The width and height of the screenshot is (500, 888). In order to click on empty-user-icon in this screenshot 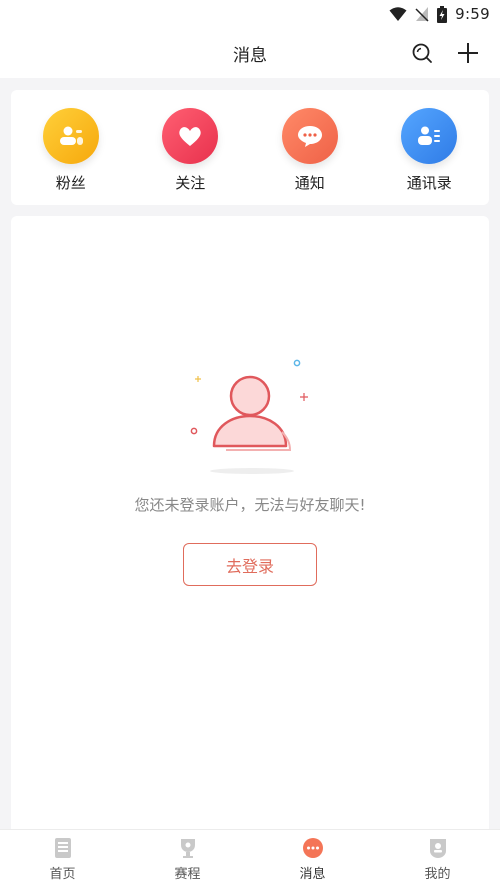, I will do `click(250, 418)`.